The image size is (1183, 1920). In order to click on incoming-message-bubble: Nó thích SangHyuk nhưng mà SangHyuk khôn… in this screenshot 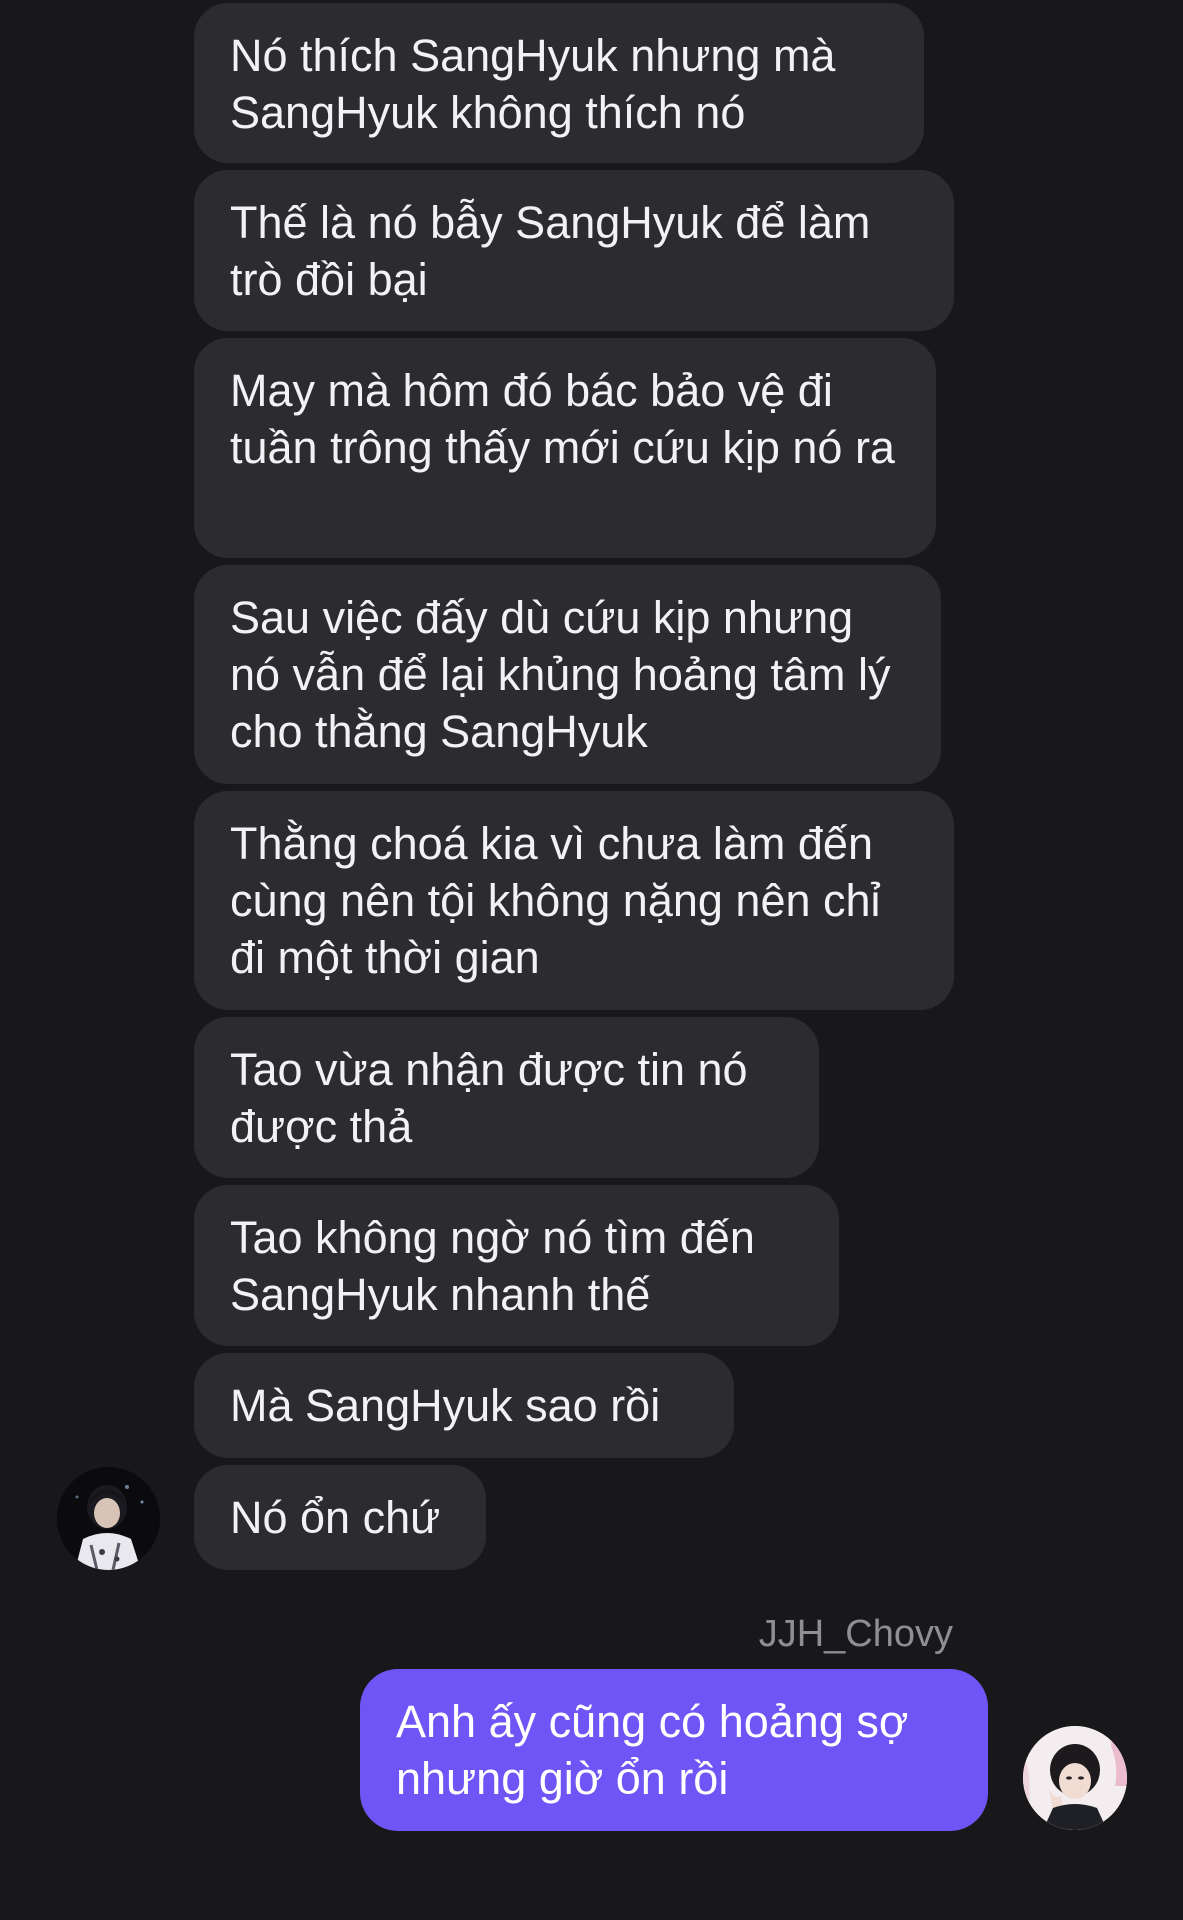, I will do `click(559, 83)`.